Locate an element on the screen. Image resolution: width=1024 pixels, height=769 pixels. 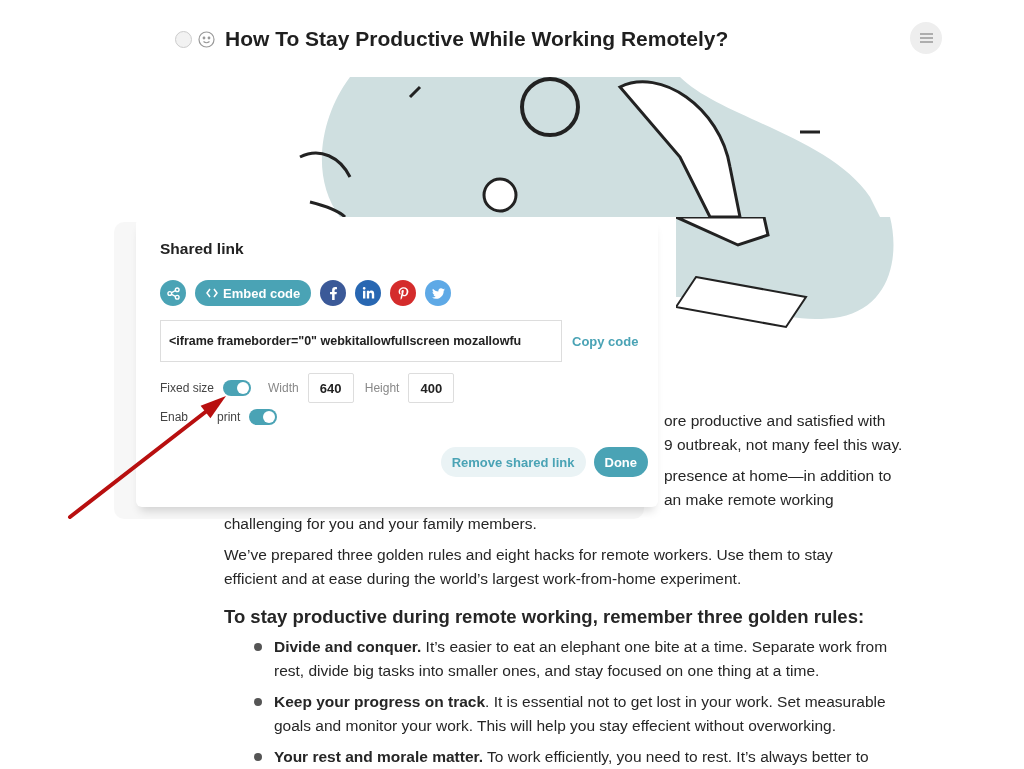
list-item-text: Keep your progress on track. It is essential not to get lost in your work. Set measurable goals and monitor your work. This will help you stay effecient without overworking. is located at coordinates (580, 714).